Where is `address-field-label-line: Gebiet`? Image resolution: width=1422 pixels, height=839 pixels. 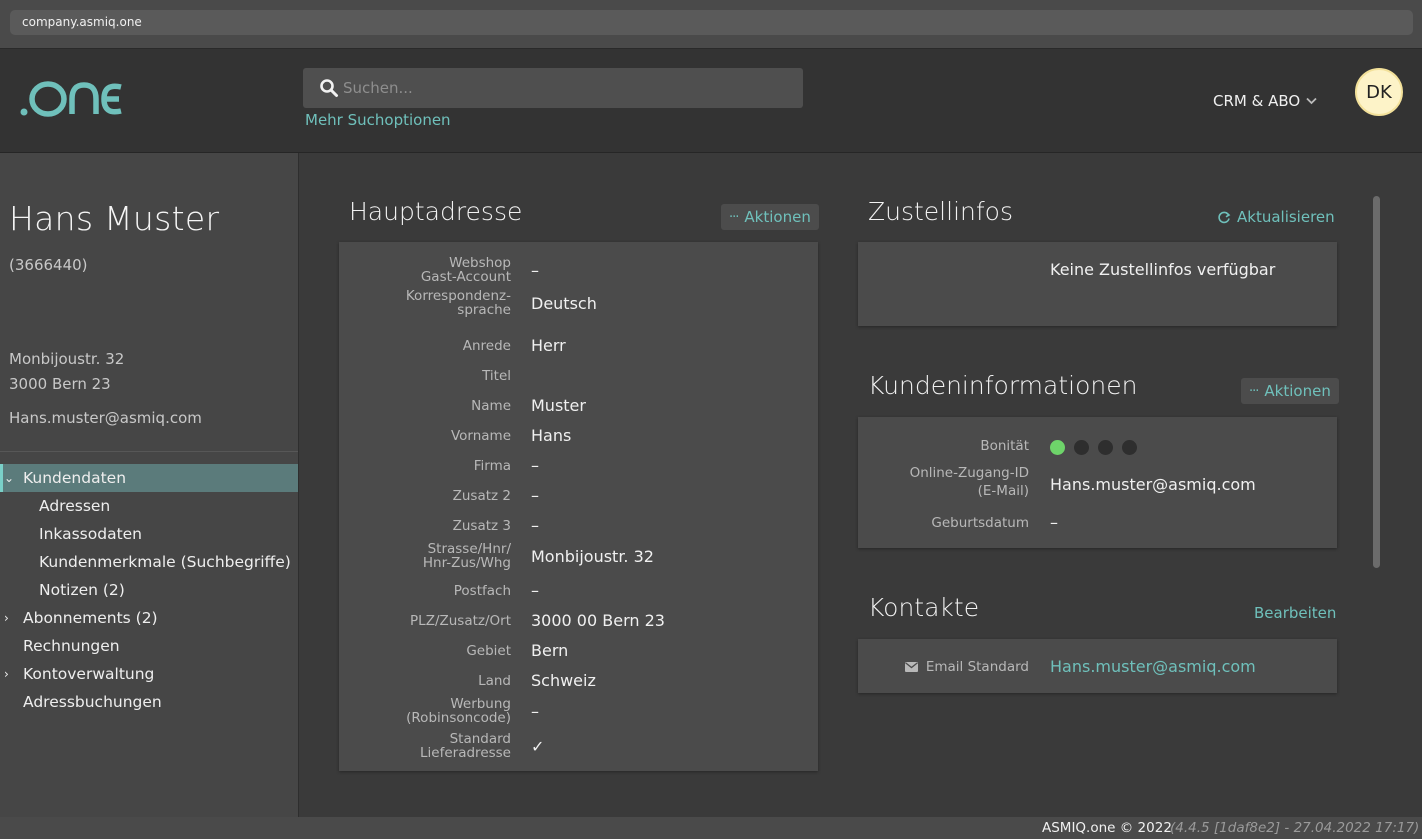
address-field-label-line: Gebiet is located at coordinates (488, 651).